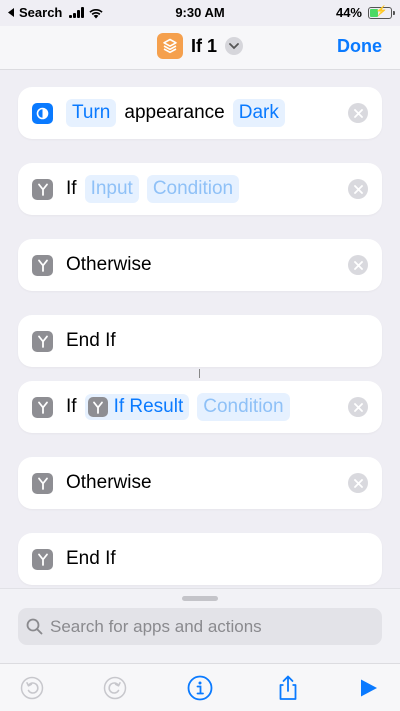  I want to click on if-action: If Input Condition, so click(200, 189).